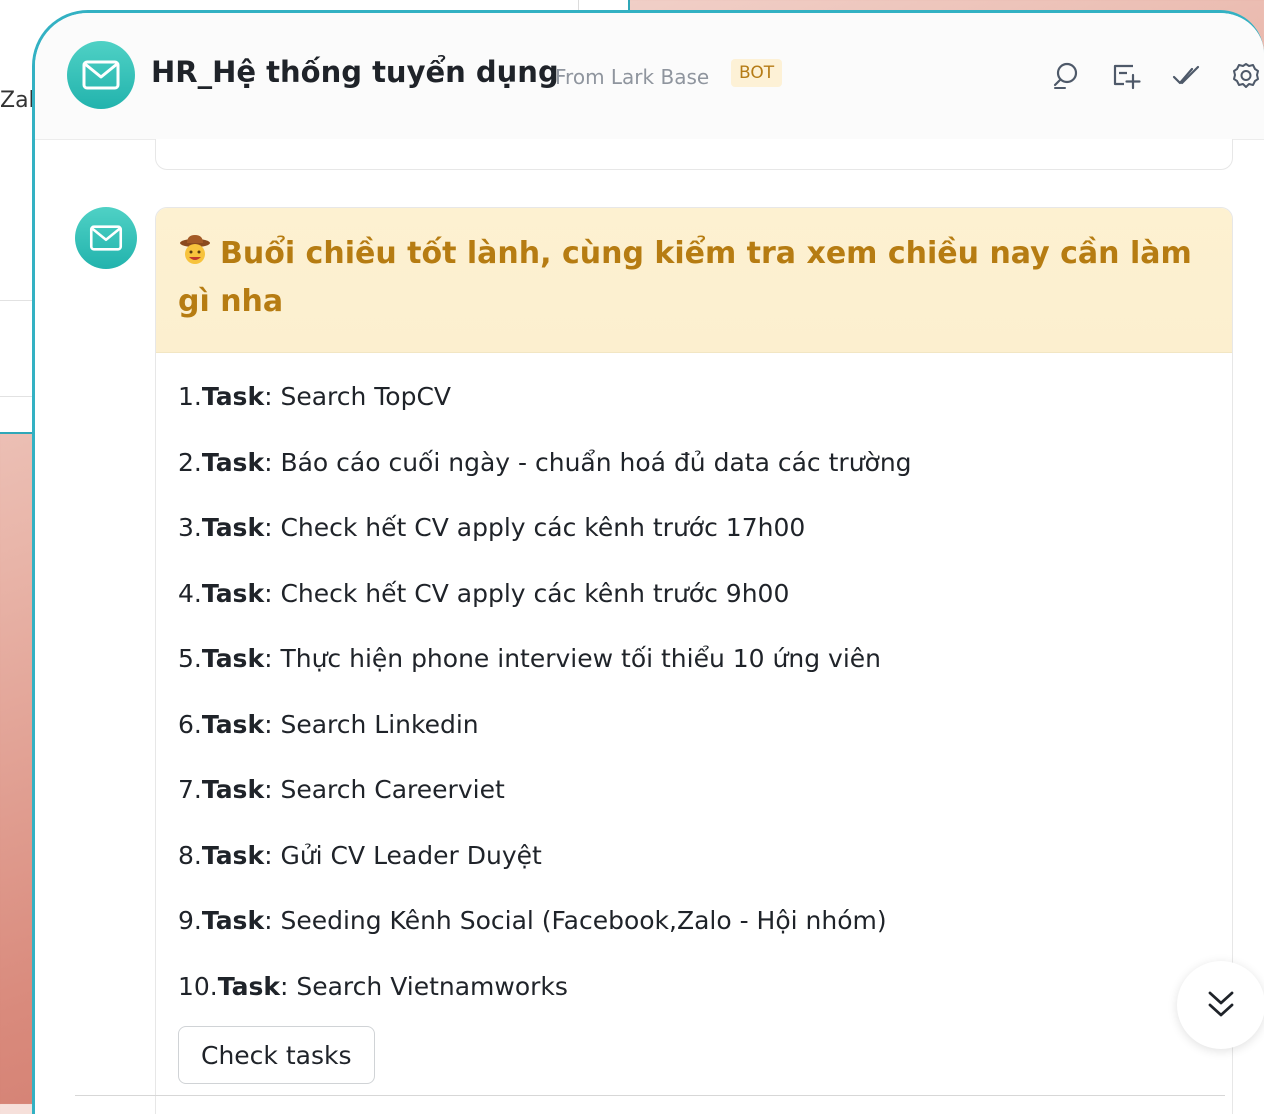 The image size is (1264, 1114). Describe the element at coordinates (190, 920) in the screenshot. I see `task-number: 9.` at that location.